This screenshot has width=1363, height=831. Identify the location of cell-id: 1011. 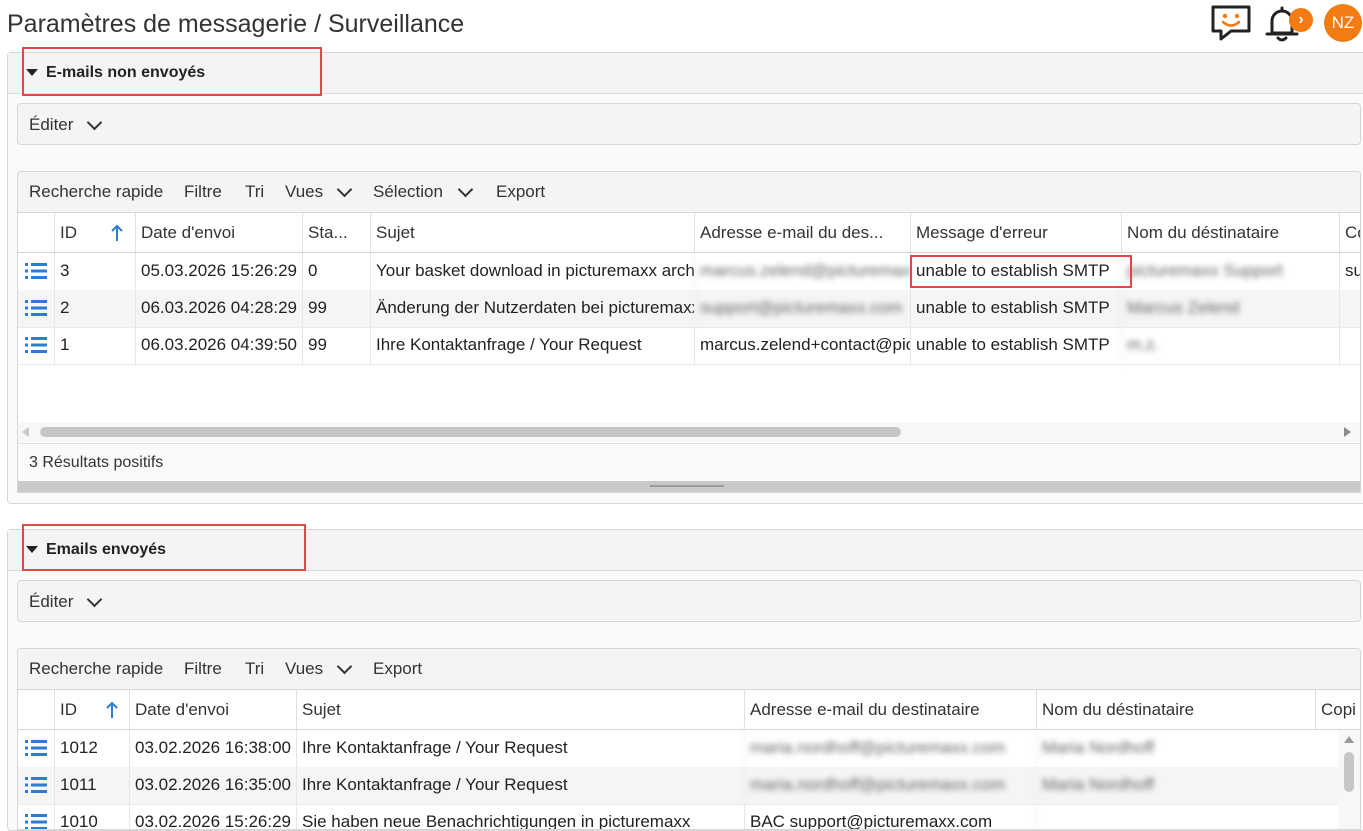
(91, 785).